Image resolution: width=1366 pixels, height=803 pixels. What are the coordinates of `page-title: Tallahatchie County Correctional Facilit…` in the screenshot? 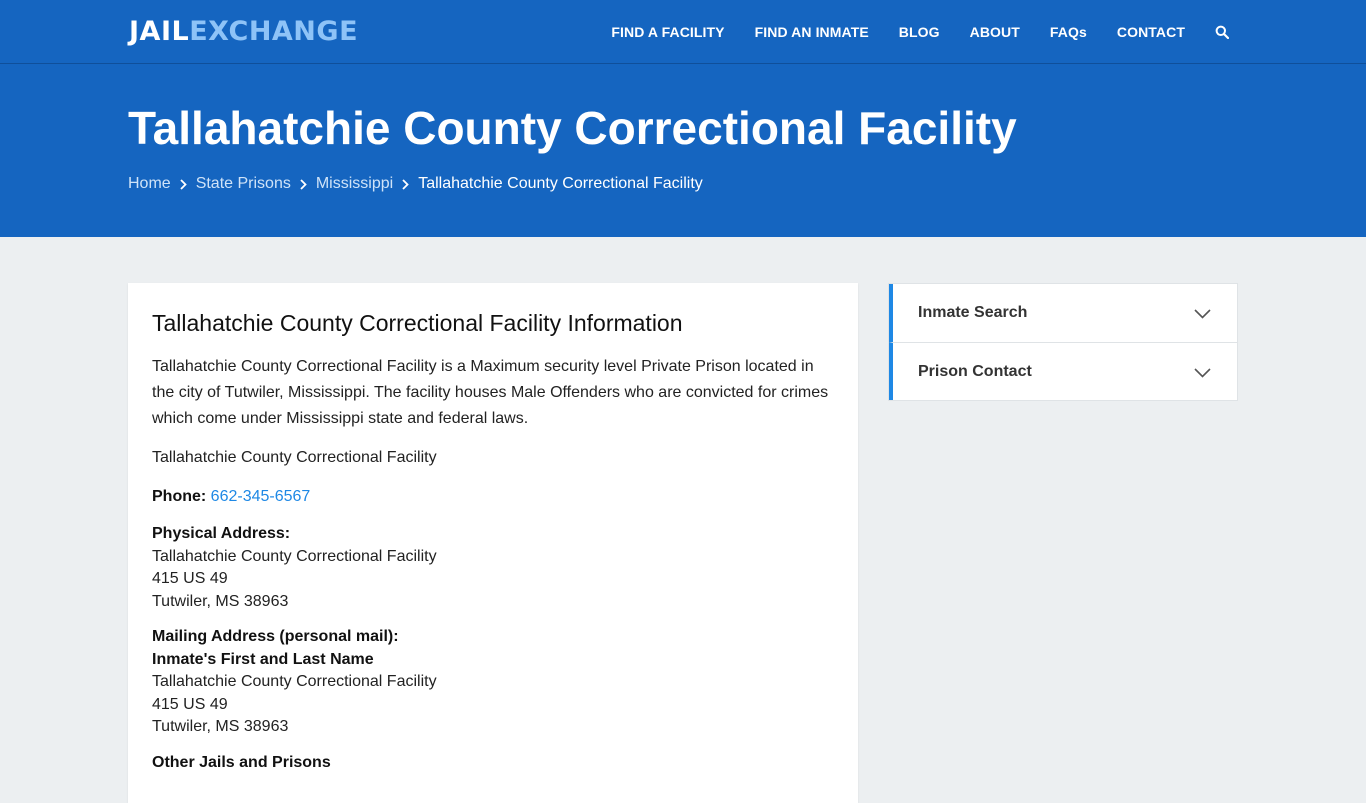 It's located at (572, 128).